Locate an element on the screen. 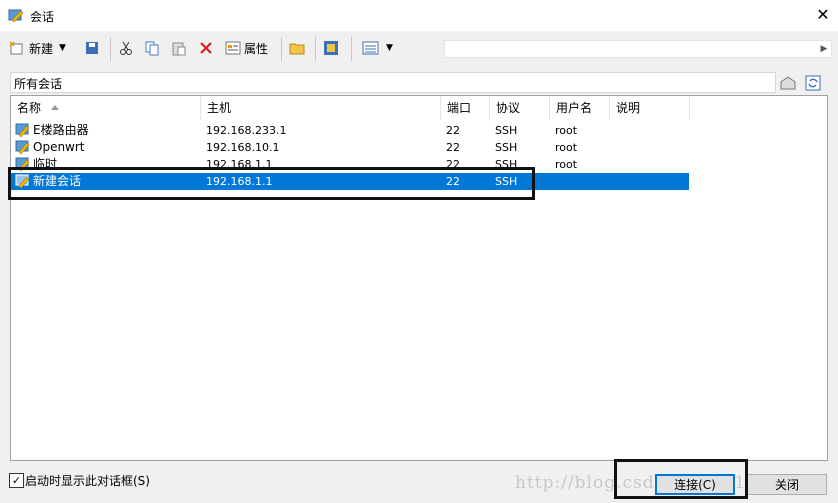  column-host-label: 主机 is located at coordinates (219, 108).